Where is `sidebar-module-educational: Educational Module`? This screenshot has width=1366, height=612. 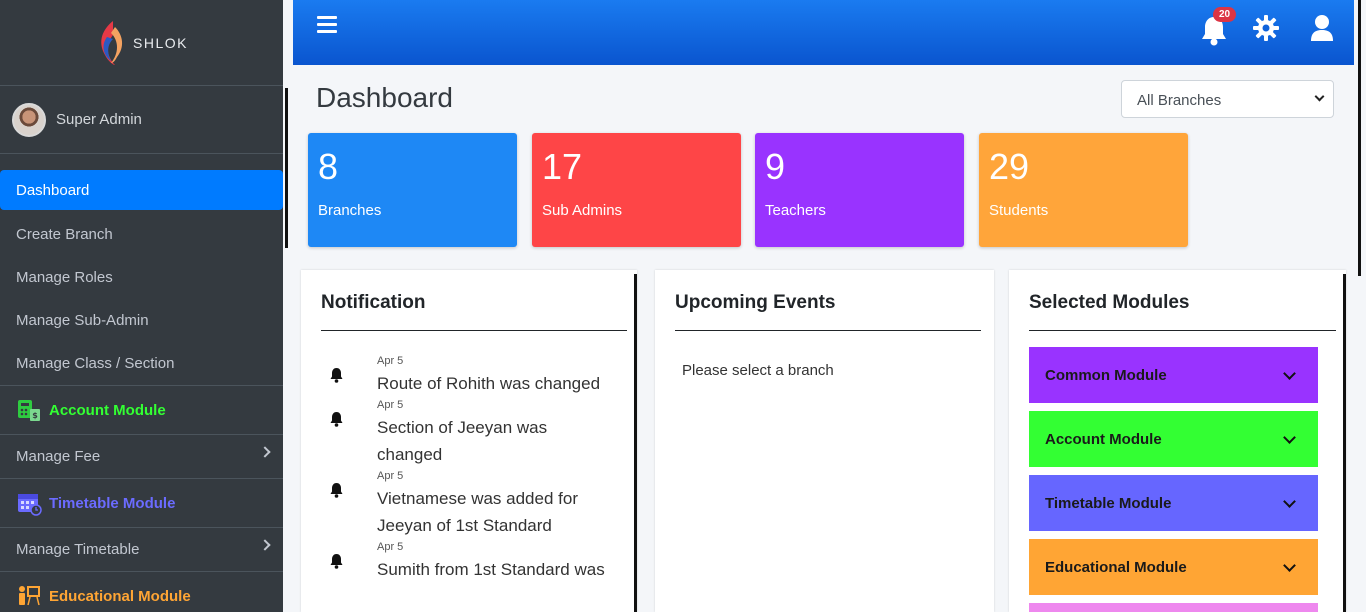 sidebar-module-educational: Educational Module is located at coordinates (141, 591).